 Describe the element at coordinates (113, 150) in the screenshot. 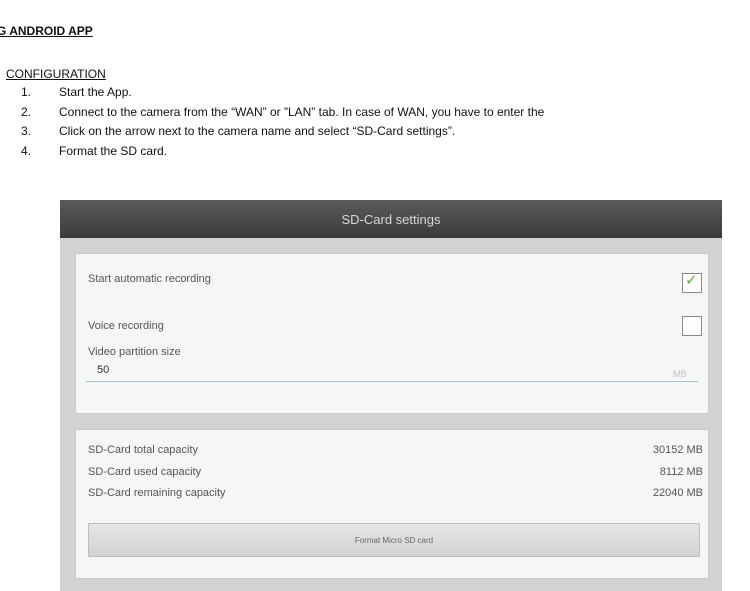

I see `step-text: Format the SD card.` at that location.